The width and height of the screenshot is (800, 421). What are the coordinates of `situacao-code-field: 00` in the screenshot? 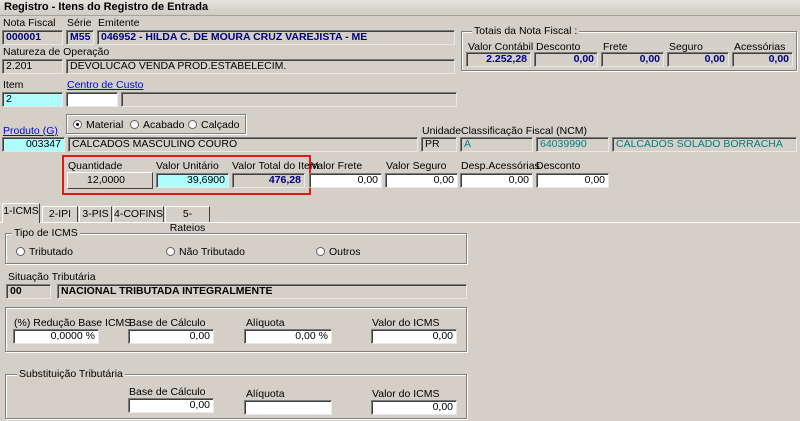 It's located at (28, 291).